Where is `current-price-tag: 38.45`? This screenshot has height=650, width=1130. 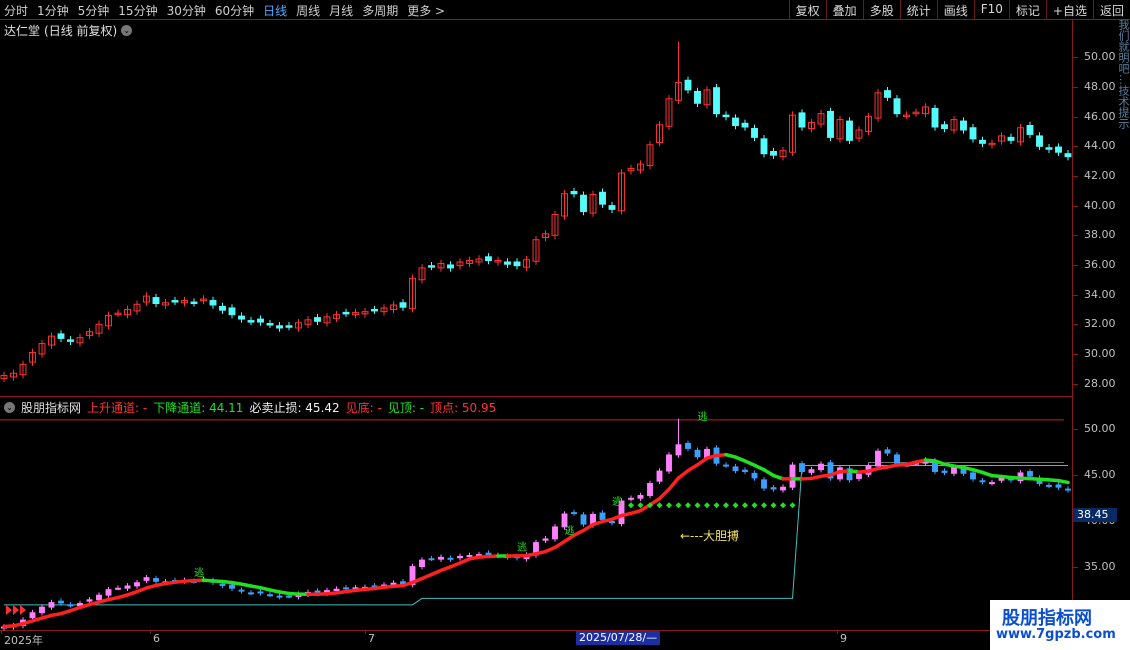
current-price-tag: 38.45 is located at coordinates (1095, 515).